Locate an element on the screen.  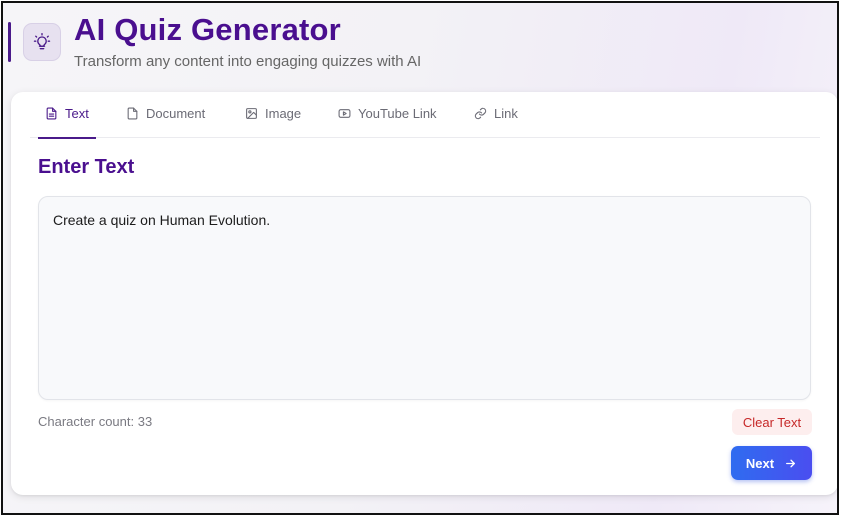
tab-label: Link is located at coordinates (506, 113).